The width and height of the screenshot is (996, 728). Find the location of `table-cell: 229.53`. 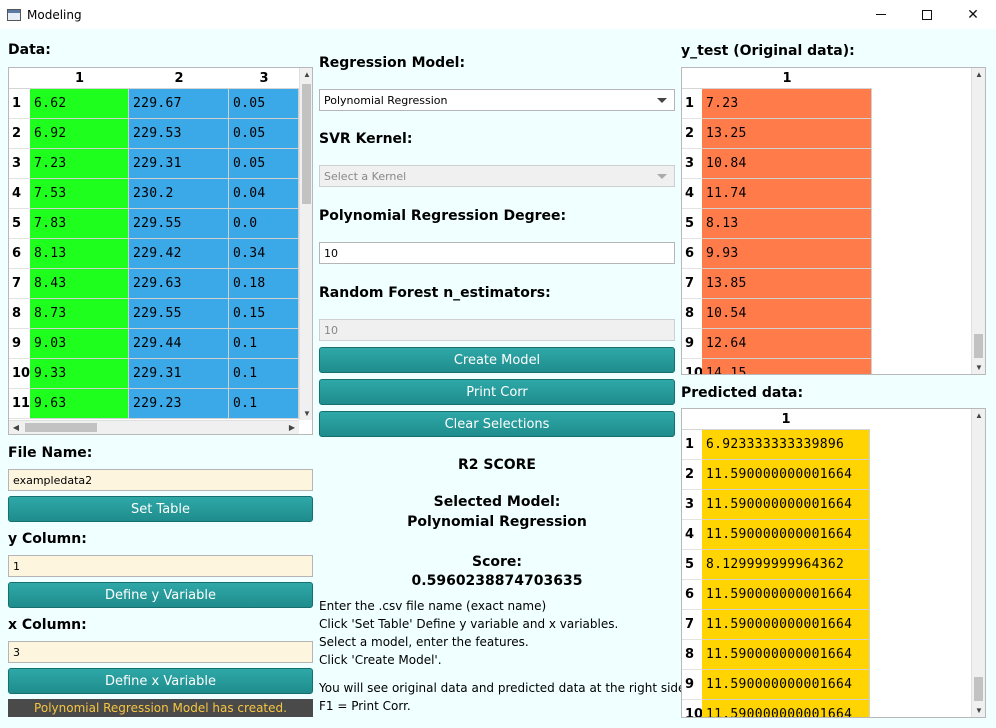

table-cell: 229.53 is located at coordinates (179, 134).